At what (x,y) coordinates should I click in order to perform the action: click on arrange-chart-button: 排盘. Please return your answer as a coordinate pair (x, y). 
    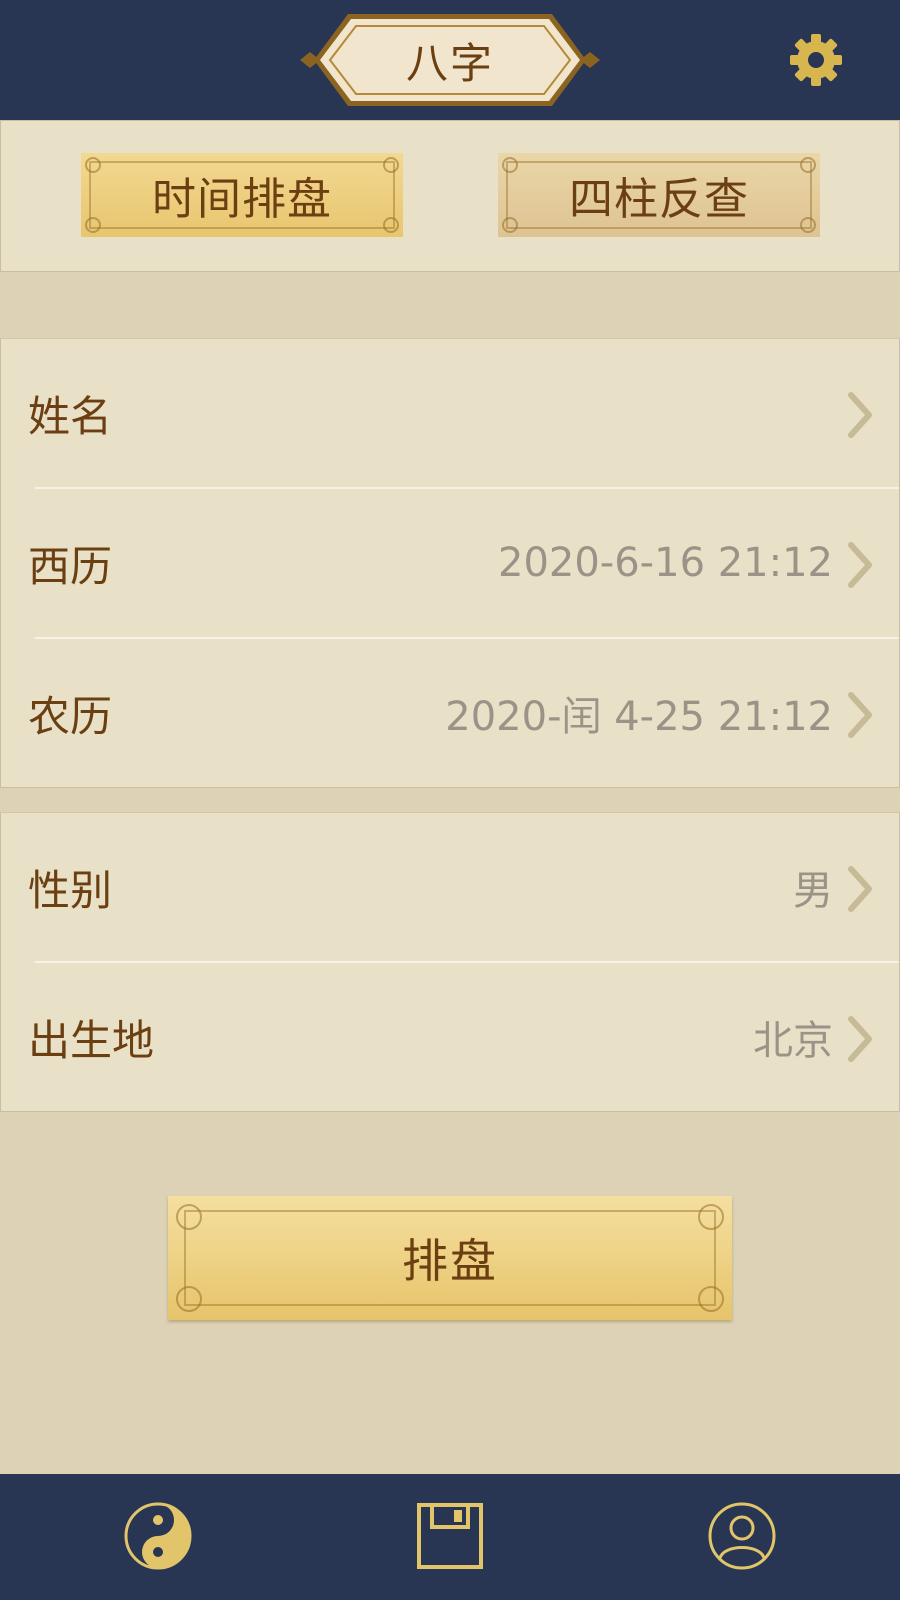
    Looking at the image, I should click on (450, 1258).